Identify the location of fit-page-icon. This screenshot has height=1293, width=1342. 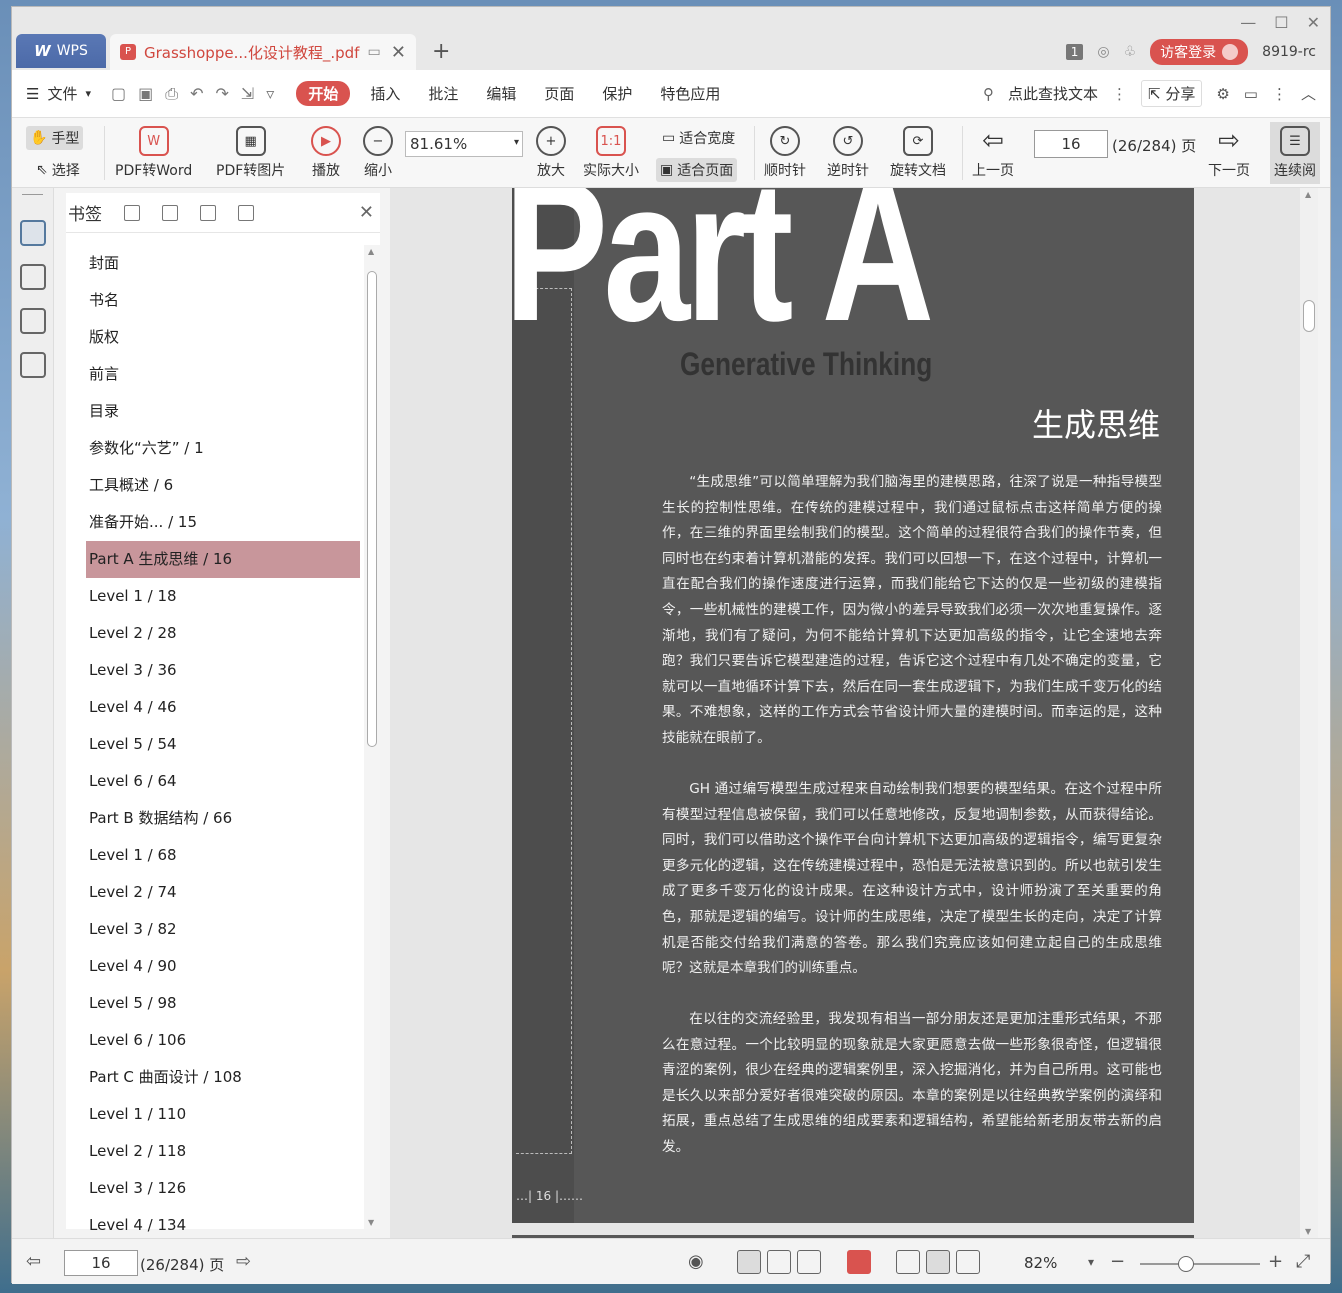
(938, 1262).